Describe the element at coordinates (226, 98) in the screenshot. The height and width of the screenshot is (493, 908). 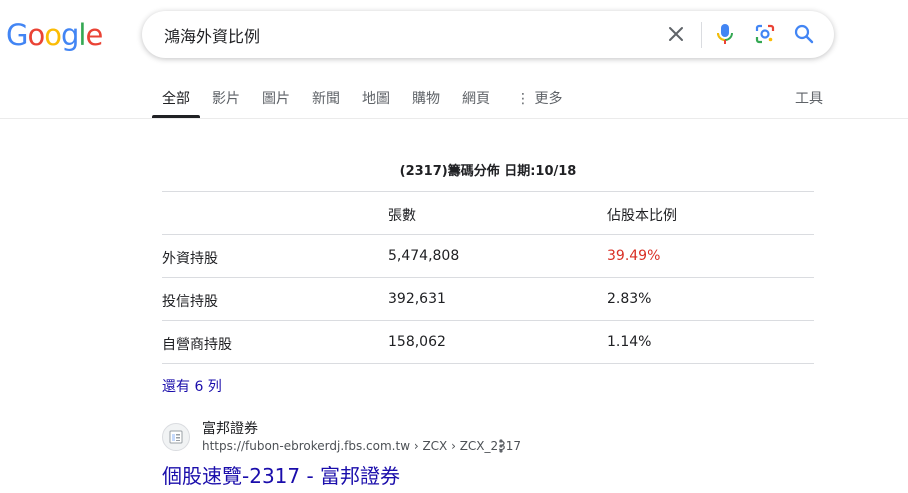
I see `tab-videos: 影片` at that location.